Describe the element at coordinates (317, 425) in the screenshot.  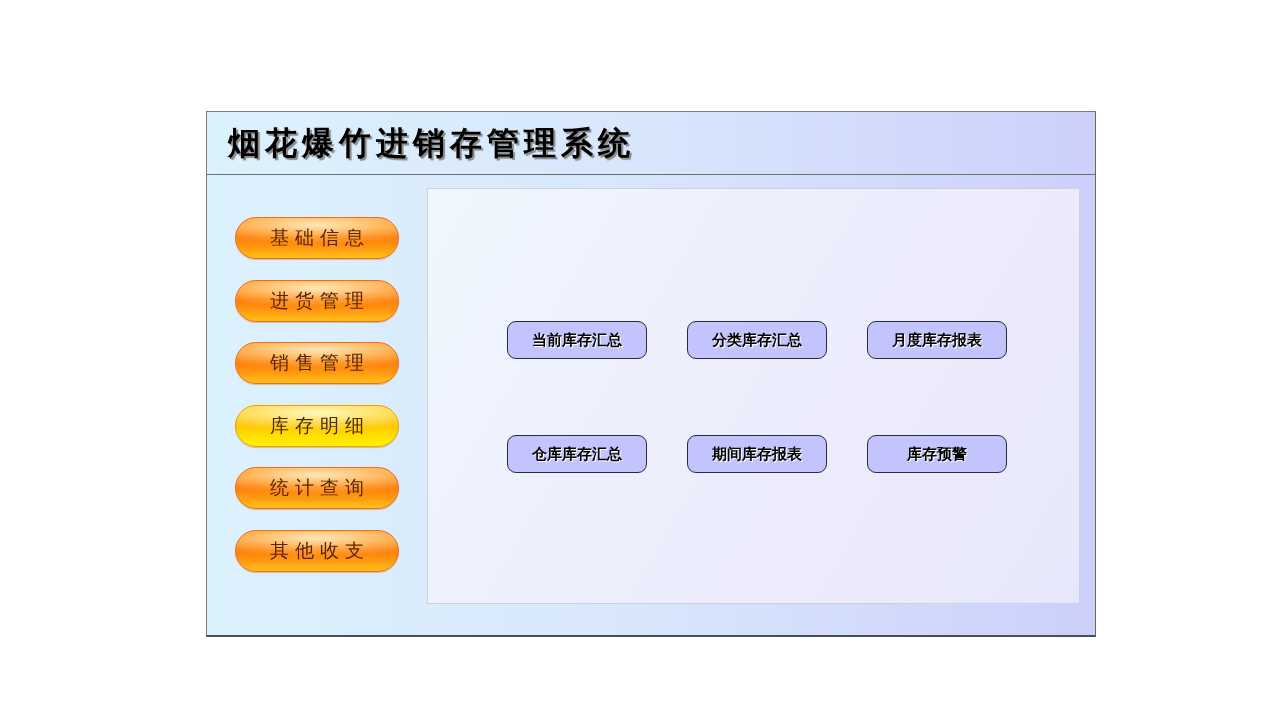
I see `sidebar-menu-button: 库存明细` at that location.